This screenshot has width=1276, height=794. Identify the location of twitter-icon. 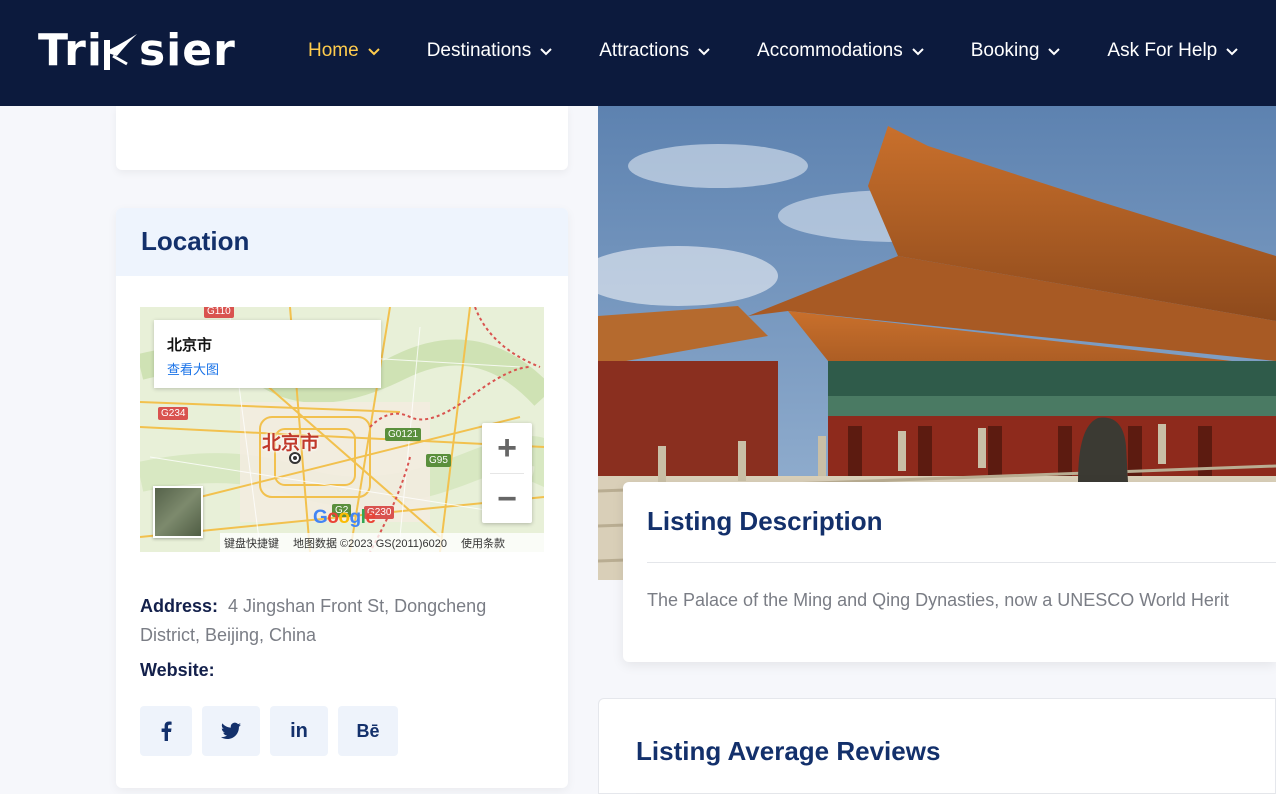
(231, 730).